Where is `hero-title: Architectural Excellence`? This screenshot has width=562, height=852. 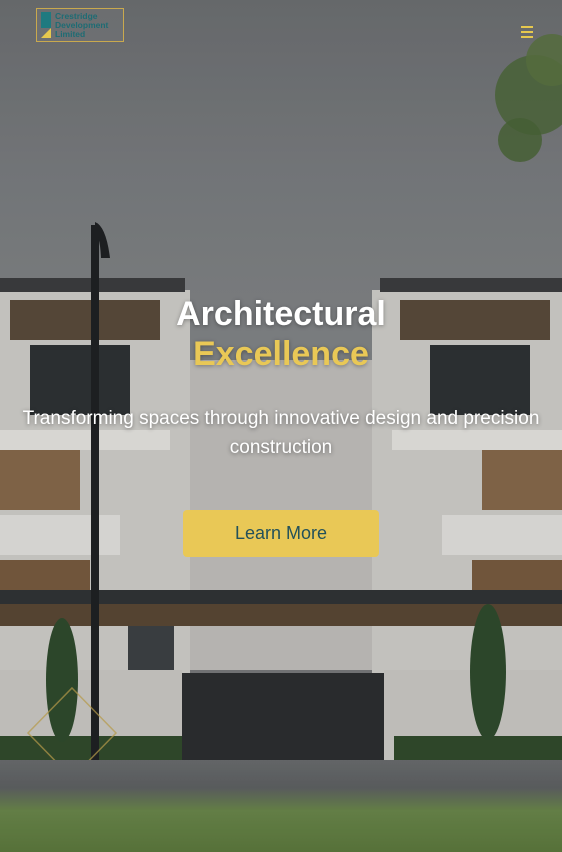 hero-title: Architectural Excellence is located at coordinates (281, 334).